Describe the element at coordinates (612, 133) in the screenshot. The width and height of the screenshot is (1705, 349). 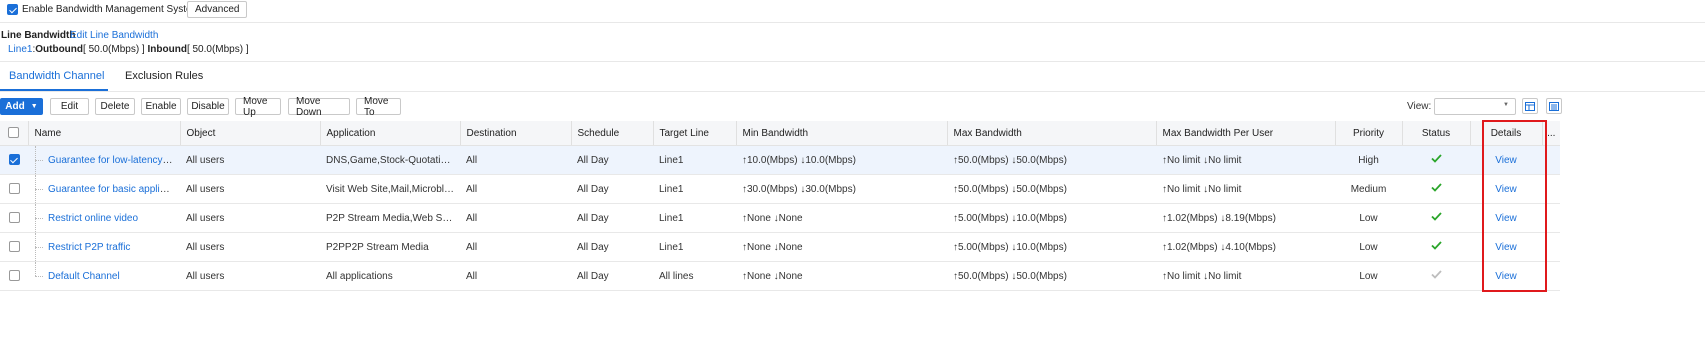
I see `column-header-schedule: Schedule` at that location.